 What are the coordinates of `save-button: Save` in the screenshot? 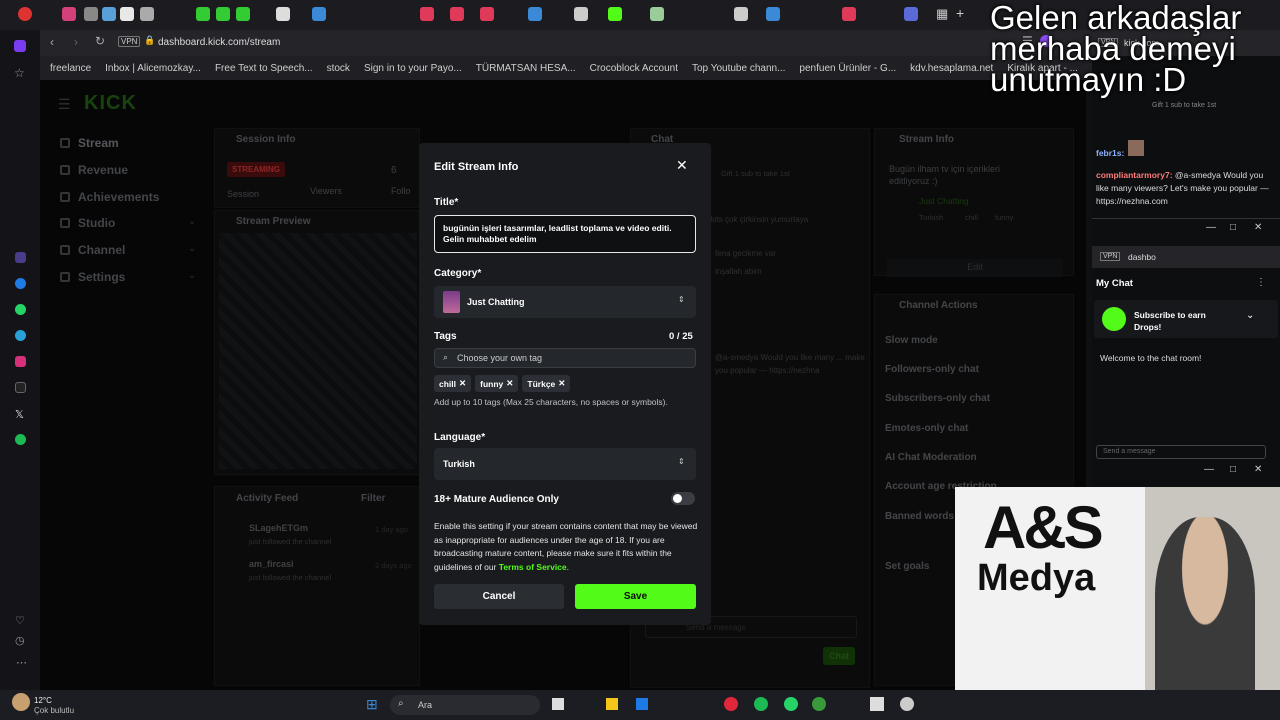 It's located at (635, 596).